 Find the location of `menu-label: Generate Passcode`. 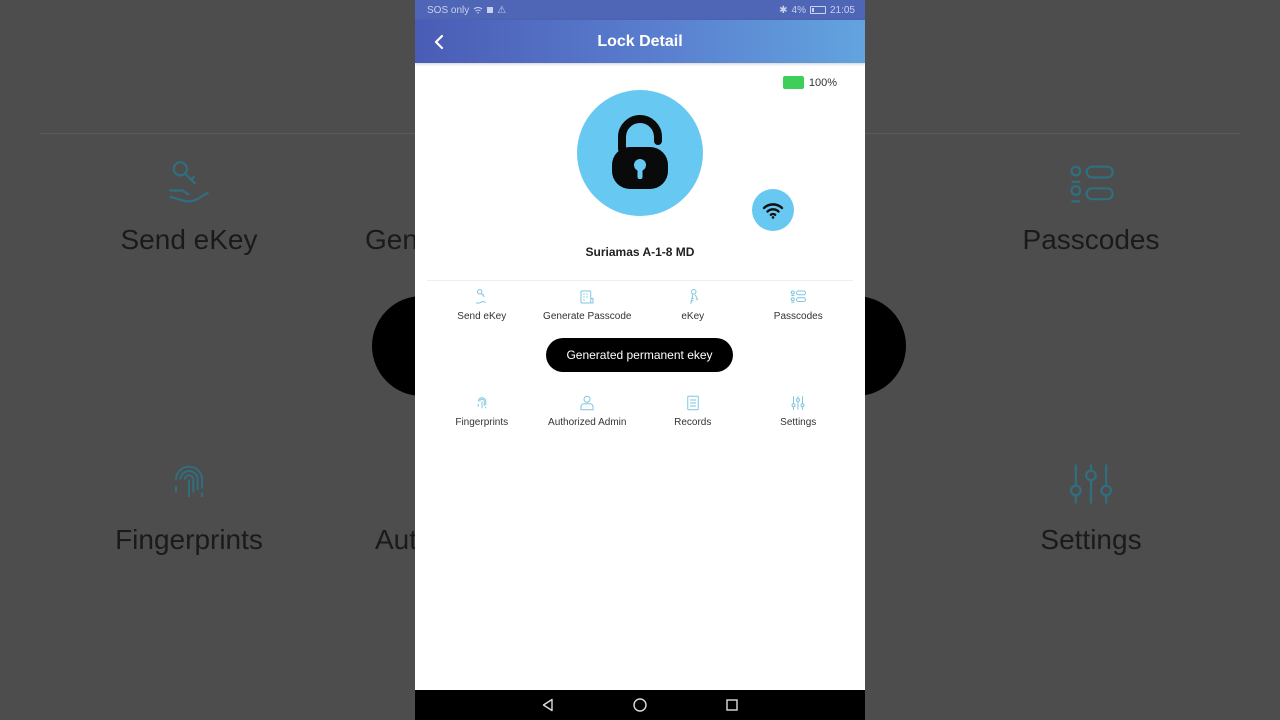

menu-label: Generate Passcode is located at coordinates (587, 316).